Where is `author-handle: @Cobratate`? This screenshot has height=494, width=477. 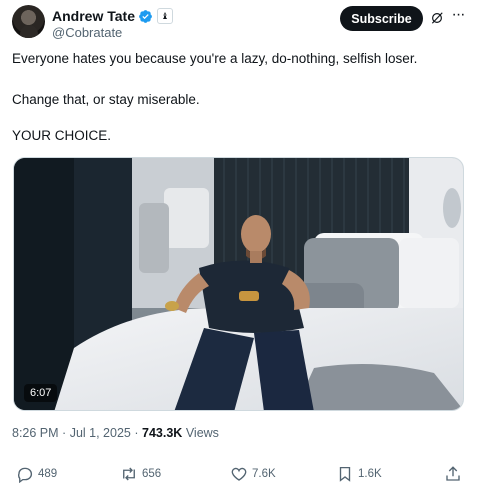 author-handle: @Cobratate is located at coordinates (87, 32).